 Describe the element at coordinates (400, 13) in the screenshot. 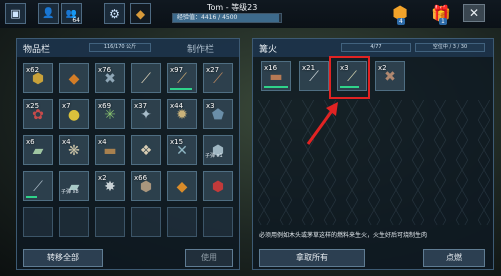

I see `amber-resource-icon: ⬢ 4` at that location.